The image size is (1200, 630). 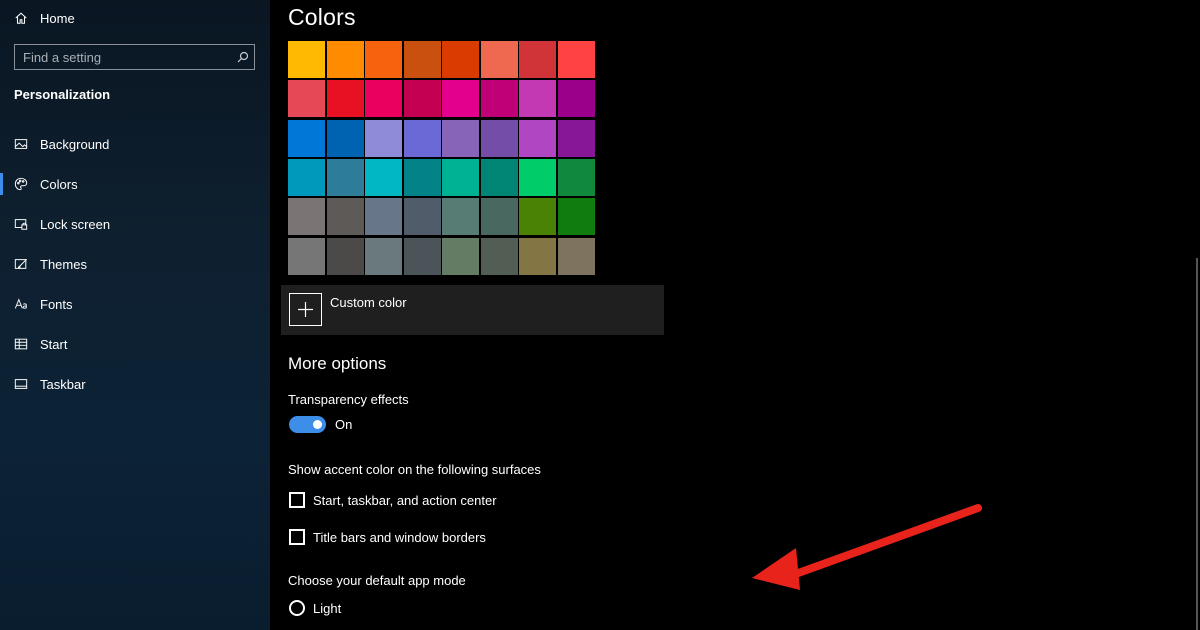 I want to click on scrollbar, so click(x=1197, y=444).